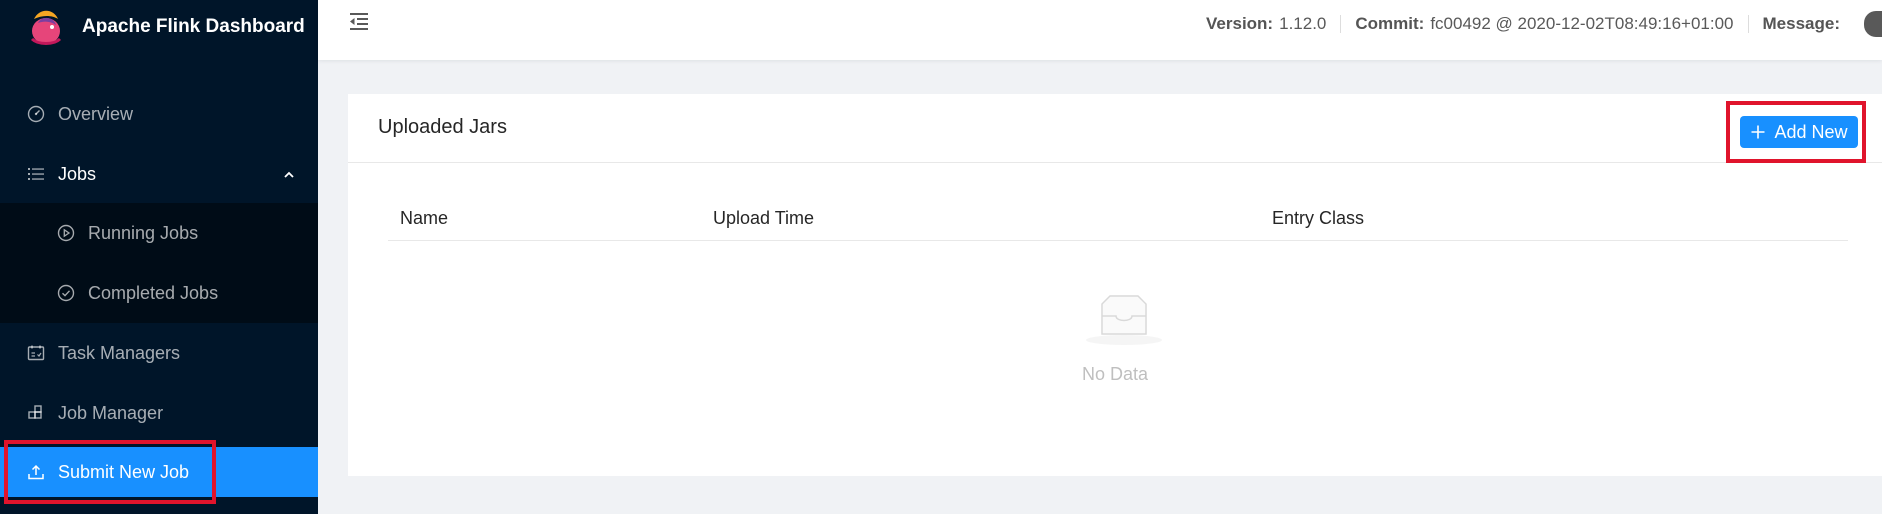 The height and width of the screenshot is (514, 1882). What do you see at coordinates (36, 472) in the screenshot?
I see `upload-icon` at bounding box center [36, 472].